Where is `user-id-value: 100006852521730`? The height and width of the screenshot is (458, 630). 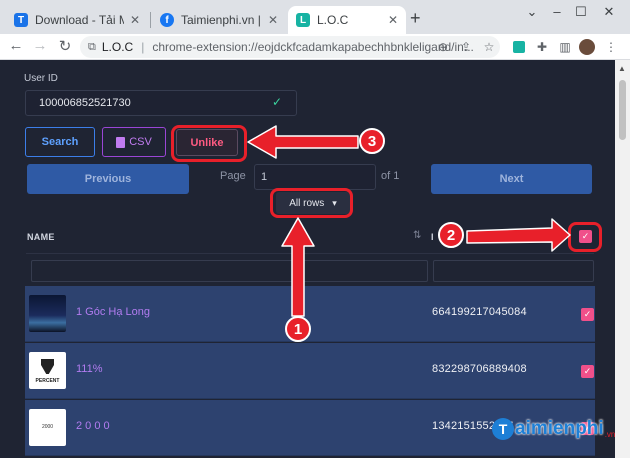 user-id-value: 100006852521730 is located at coordinates (85, 103).